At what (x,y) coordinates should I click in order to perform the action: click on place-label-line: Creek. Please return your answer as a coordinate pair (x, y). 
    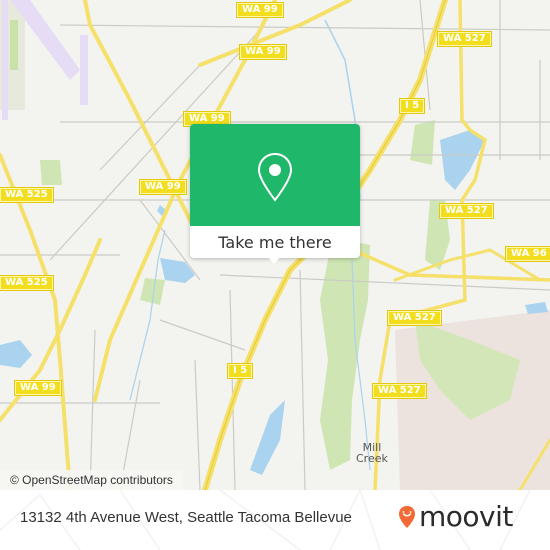
    Looking at the image, I should click on (372, 458).